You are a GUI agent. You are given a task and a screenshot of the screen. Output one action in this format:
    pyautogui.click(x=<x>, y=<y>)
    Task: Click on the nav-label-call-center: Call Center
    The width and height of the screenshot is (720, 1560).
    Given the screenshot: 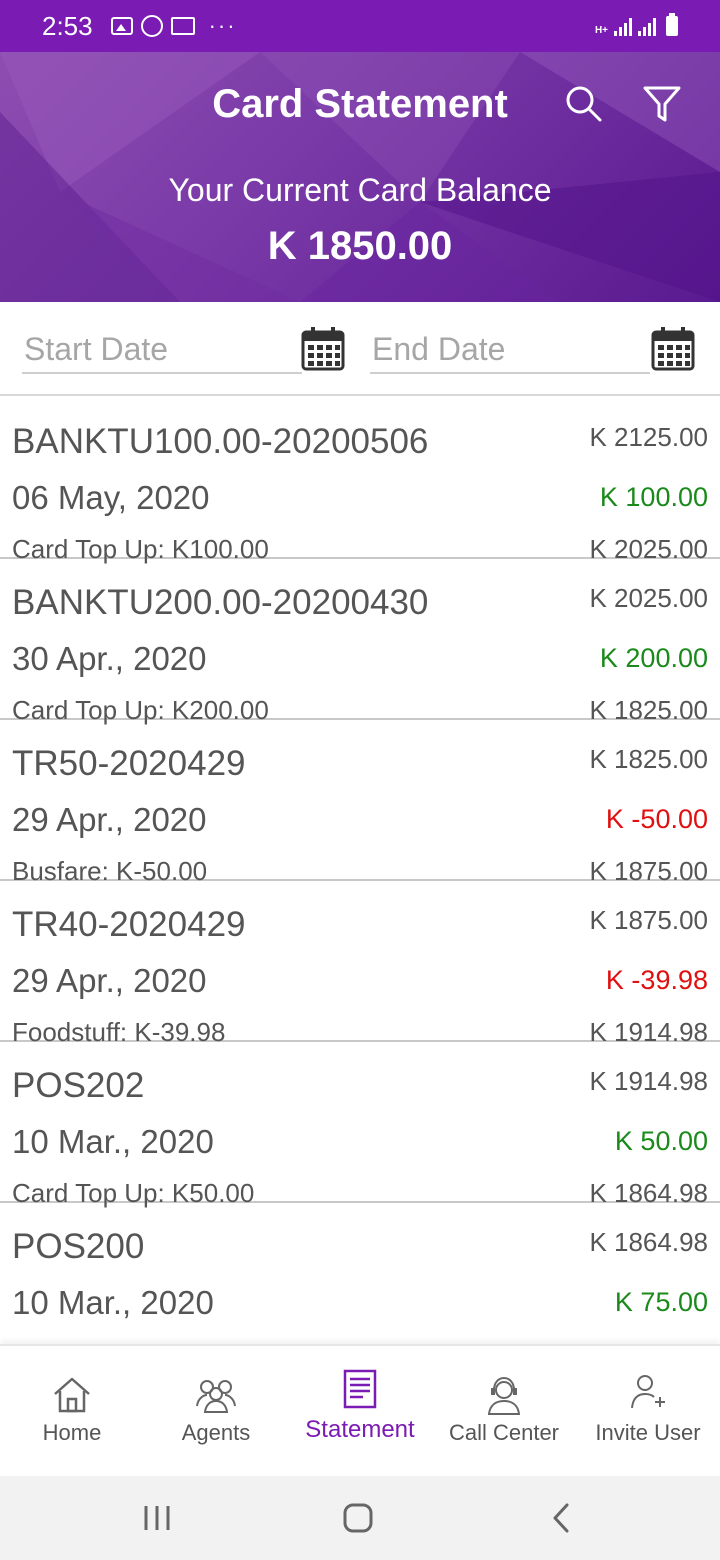 What is the action you would take?
    pyautogui.click(x=504, y=1432)
    